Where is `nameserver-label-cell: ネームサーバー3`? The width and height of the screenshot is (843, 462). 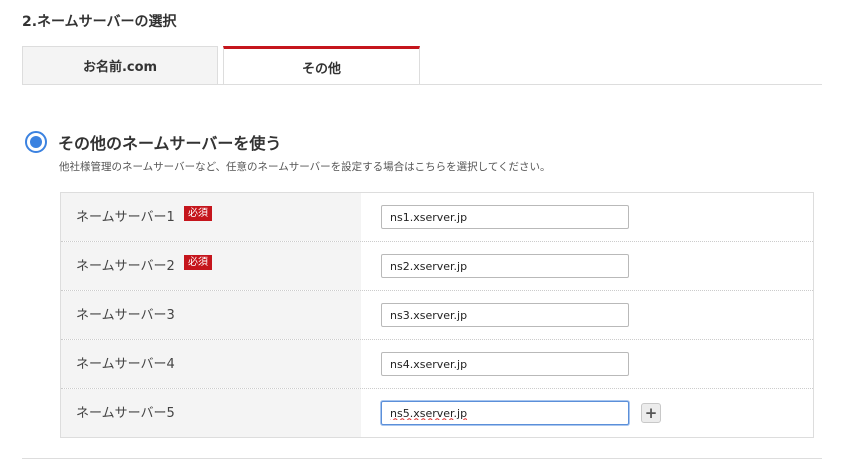
nameserver-label-cell: ネームサーバー3 is located at coordinates (211, 315).